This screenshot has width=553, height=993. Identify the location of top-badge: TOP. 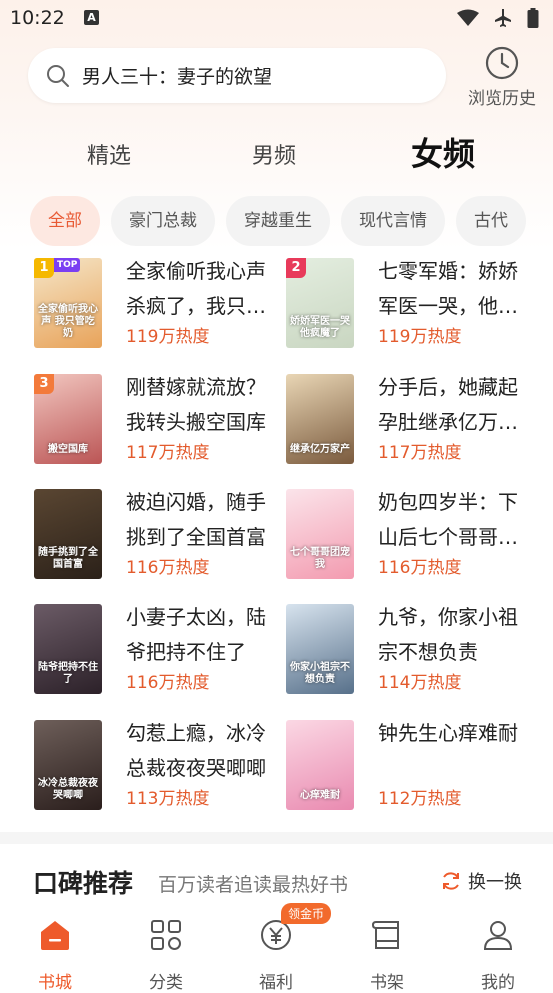
(67, 265).